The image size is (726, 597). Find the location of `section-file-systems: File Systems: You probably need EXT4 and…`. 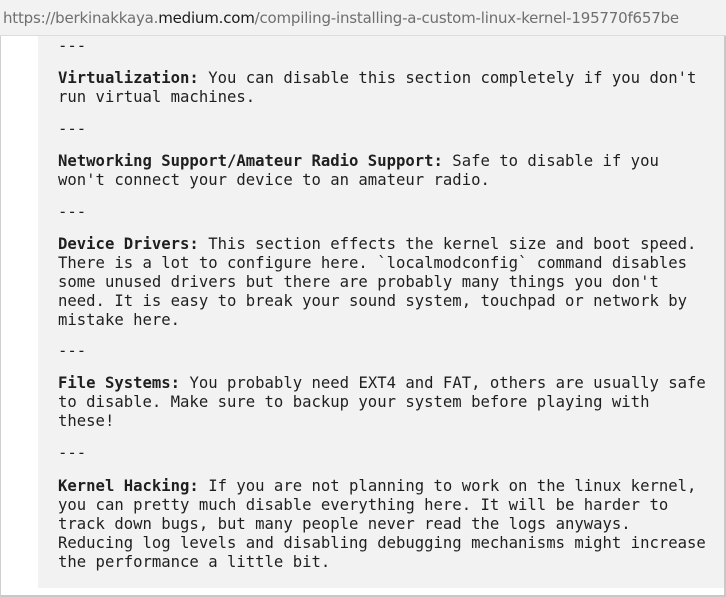

section-file-systems: File Systems: You probably need EXT4 and… is located at coordinates (383, 402).